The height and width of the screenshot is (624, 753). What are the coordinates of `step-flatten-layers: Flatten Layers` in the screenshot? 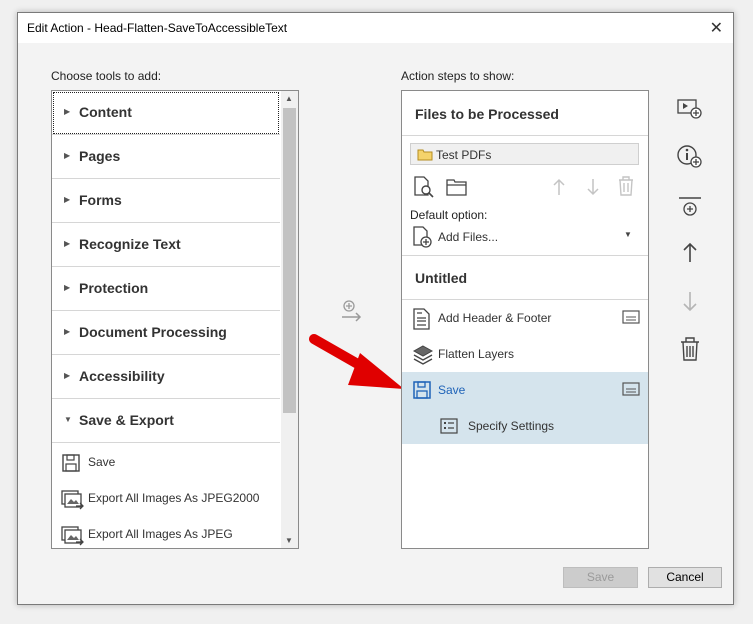 It's located at (525, 354).